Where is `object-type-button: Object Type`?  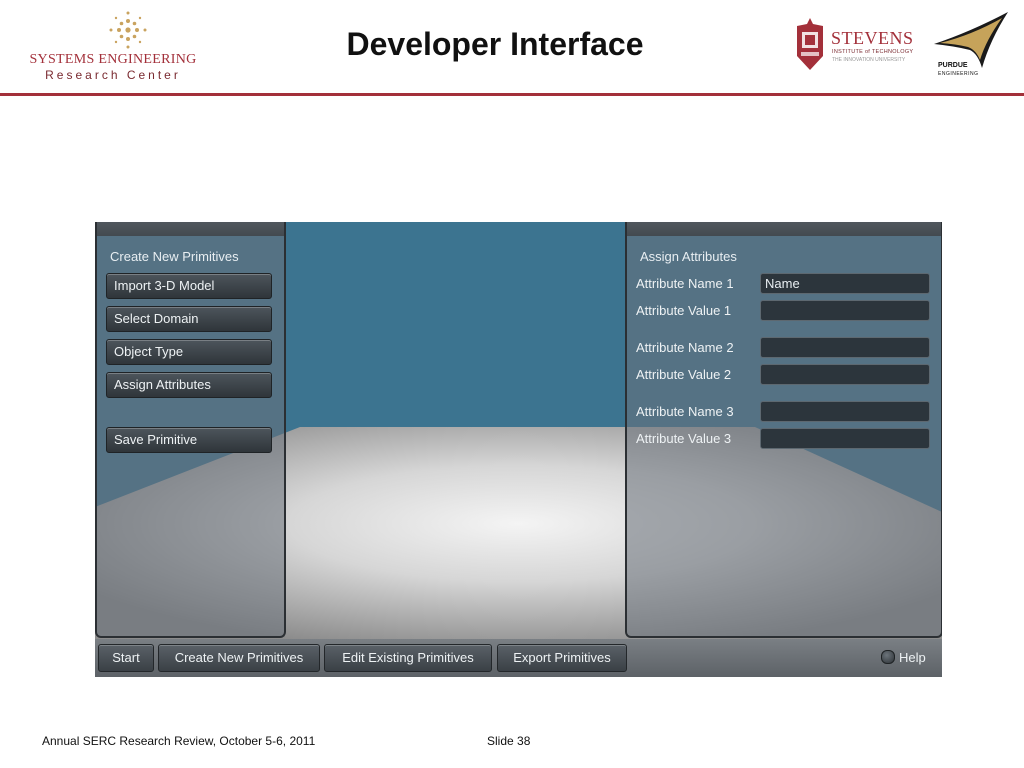 object-type-button: Object Type is located at coordinates (189, 352).